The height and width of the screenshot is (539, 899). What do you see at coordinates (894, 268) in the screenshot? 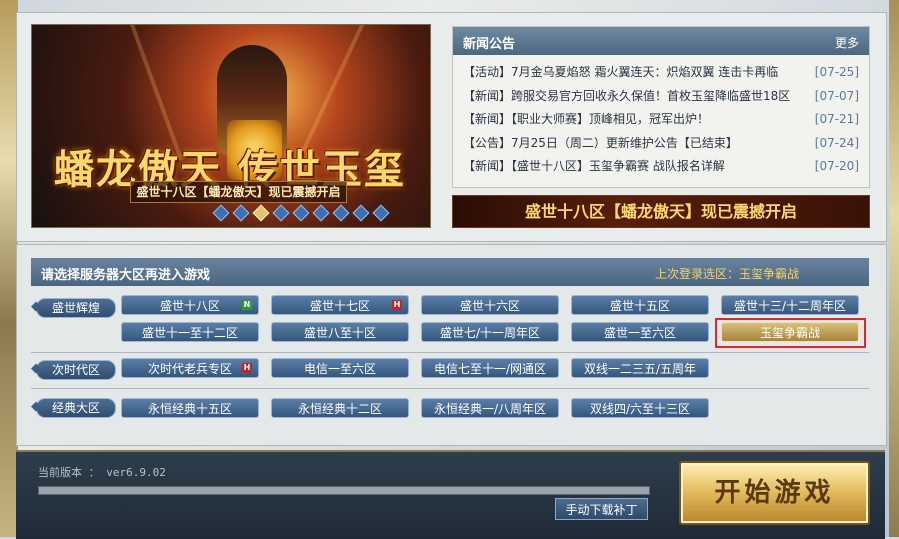
I see `right-decoration` at bounding box center [894, 268].